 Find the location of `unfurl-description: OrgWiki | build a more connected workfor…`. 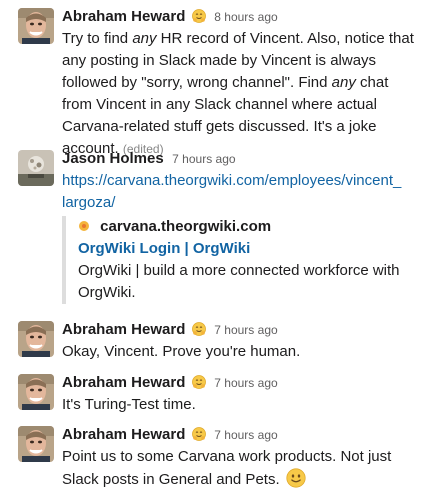

unfurl-description: OrgWiki | build a more connected workfor… is located at coordinates (239, 281).